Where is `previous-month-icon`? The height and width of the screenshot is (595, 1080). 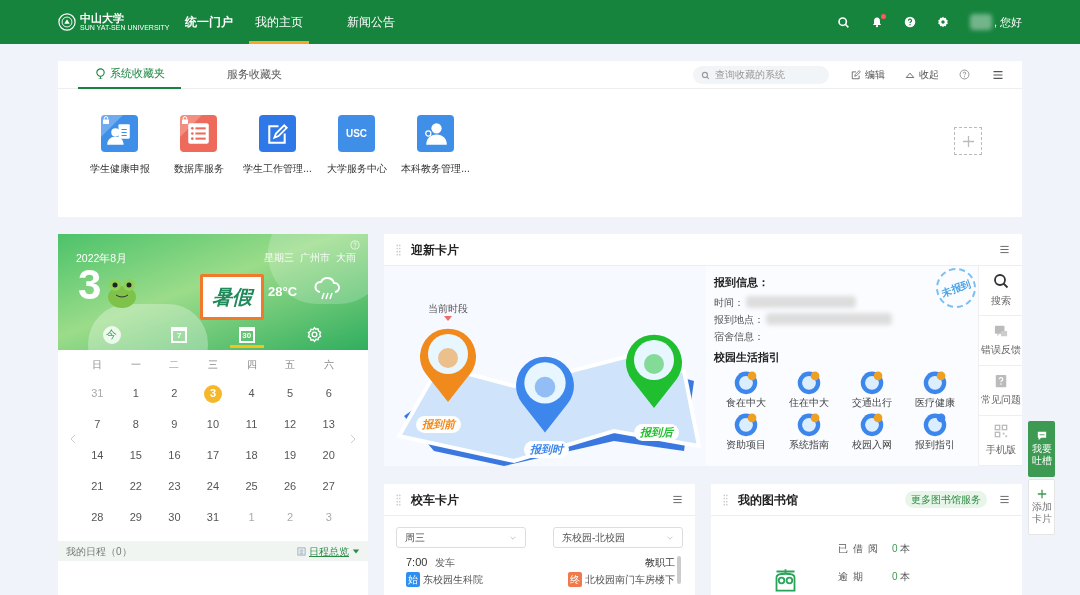 previous-month-icon is located at coordinates (73, 439).